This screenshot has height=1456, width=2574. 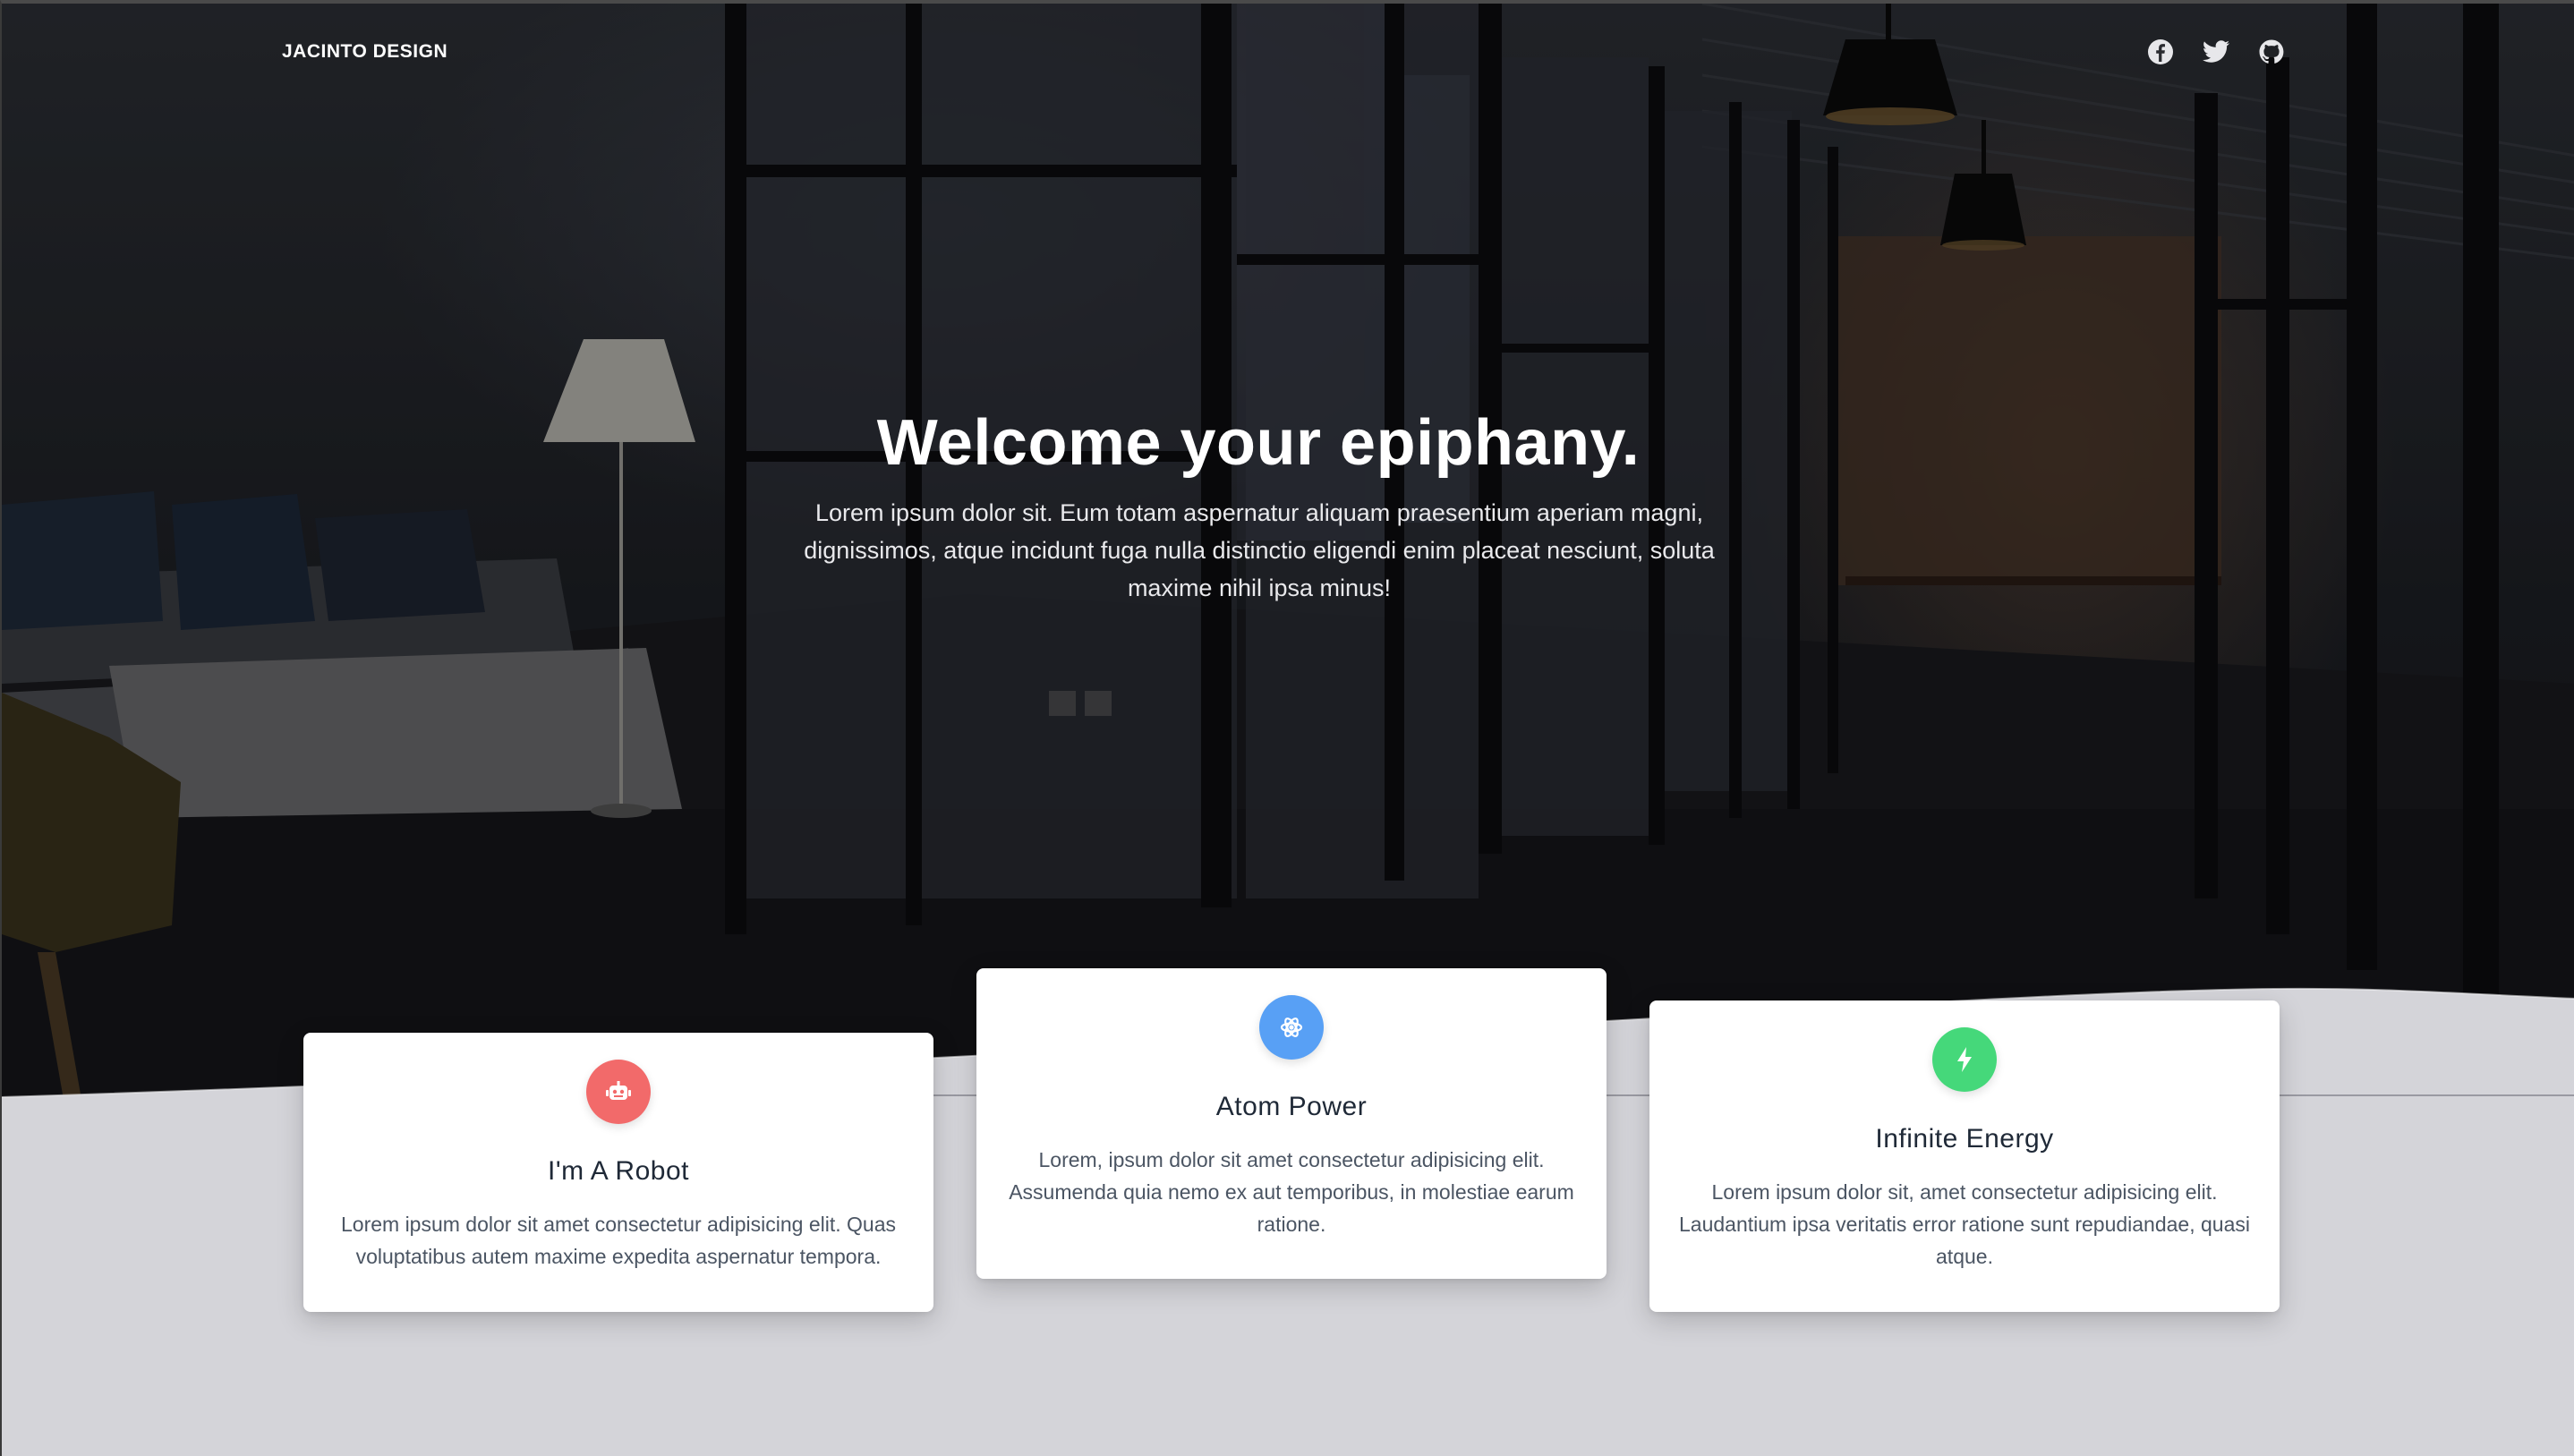 What do you see at coordinates (364, 52) in the screenshot?
I see `brand-logo: JACINTO DESIGN` at bounding box center [364, 52].